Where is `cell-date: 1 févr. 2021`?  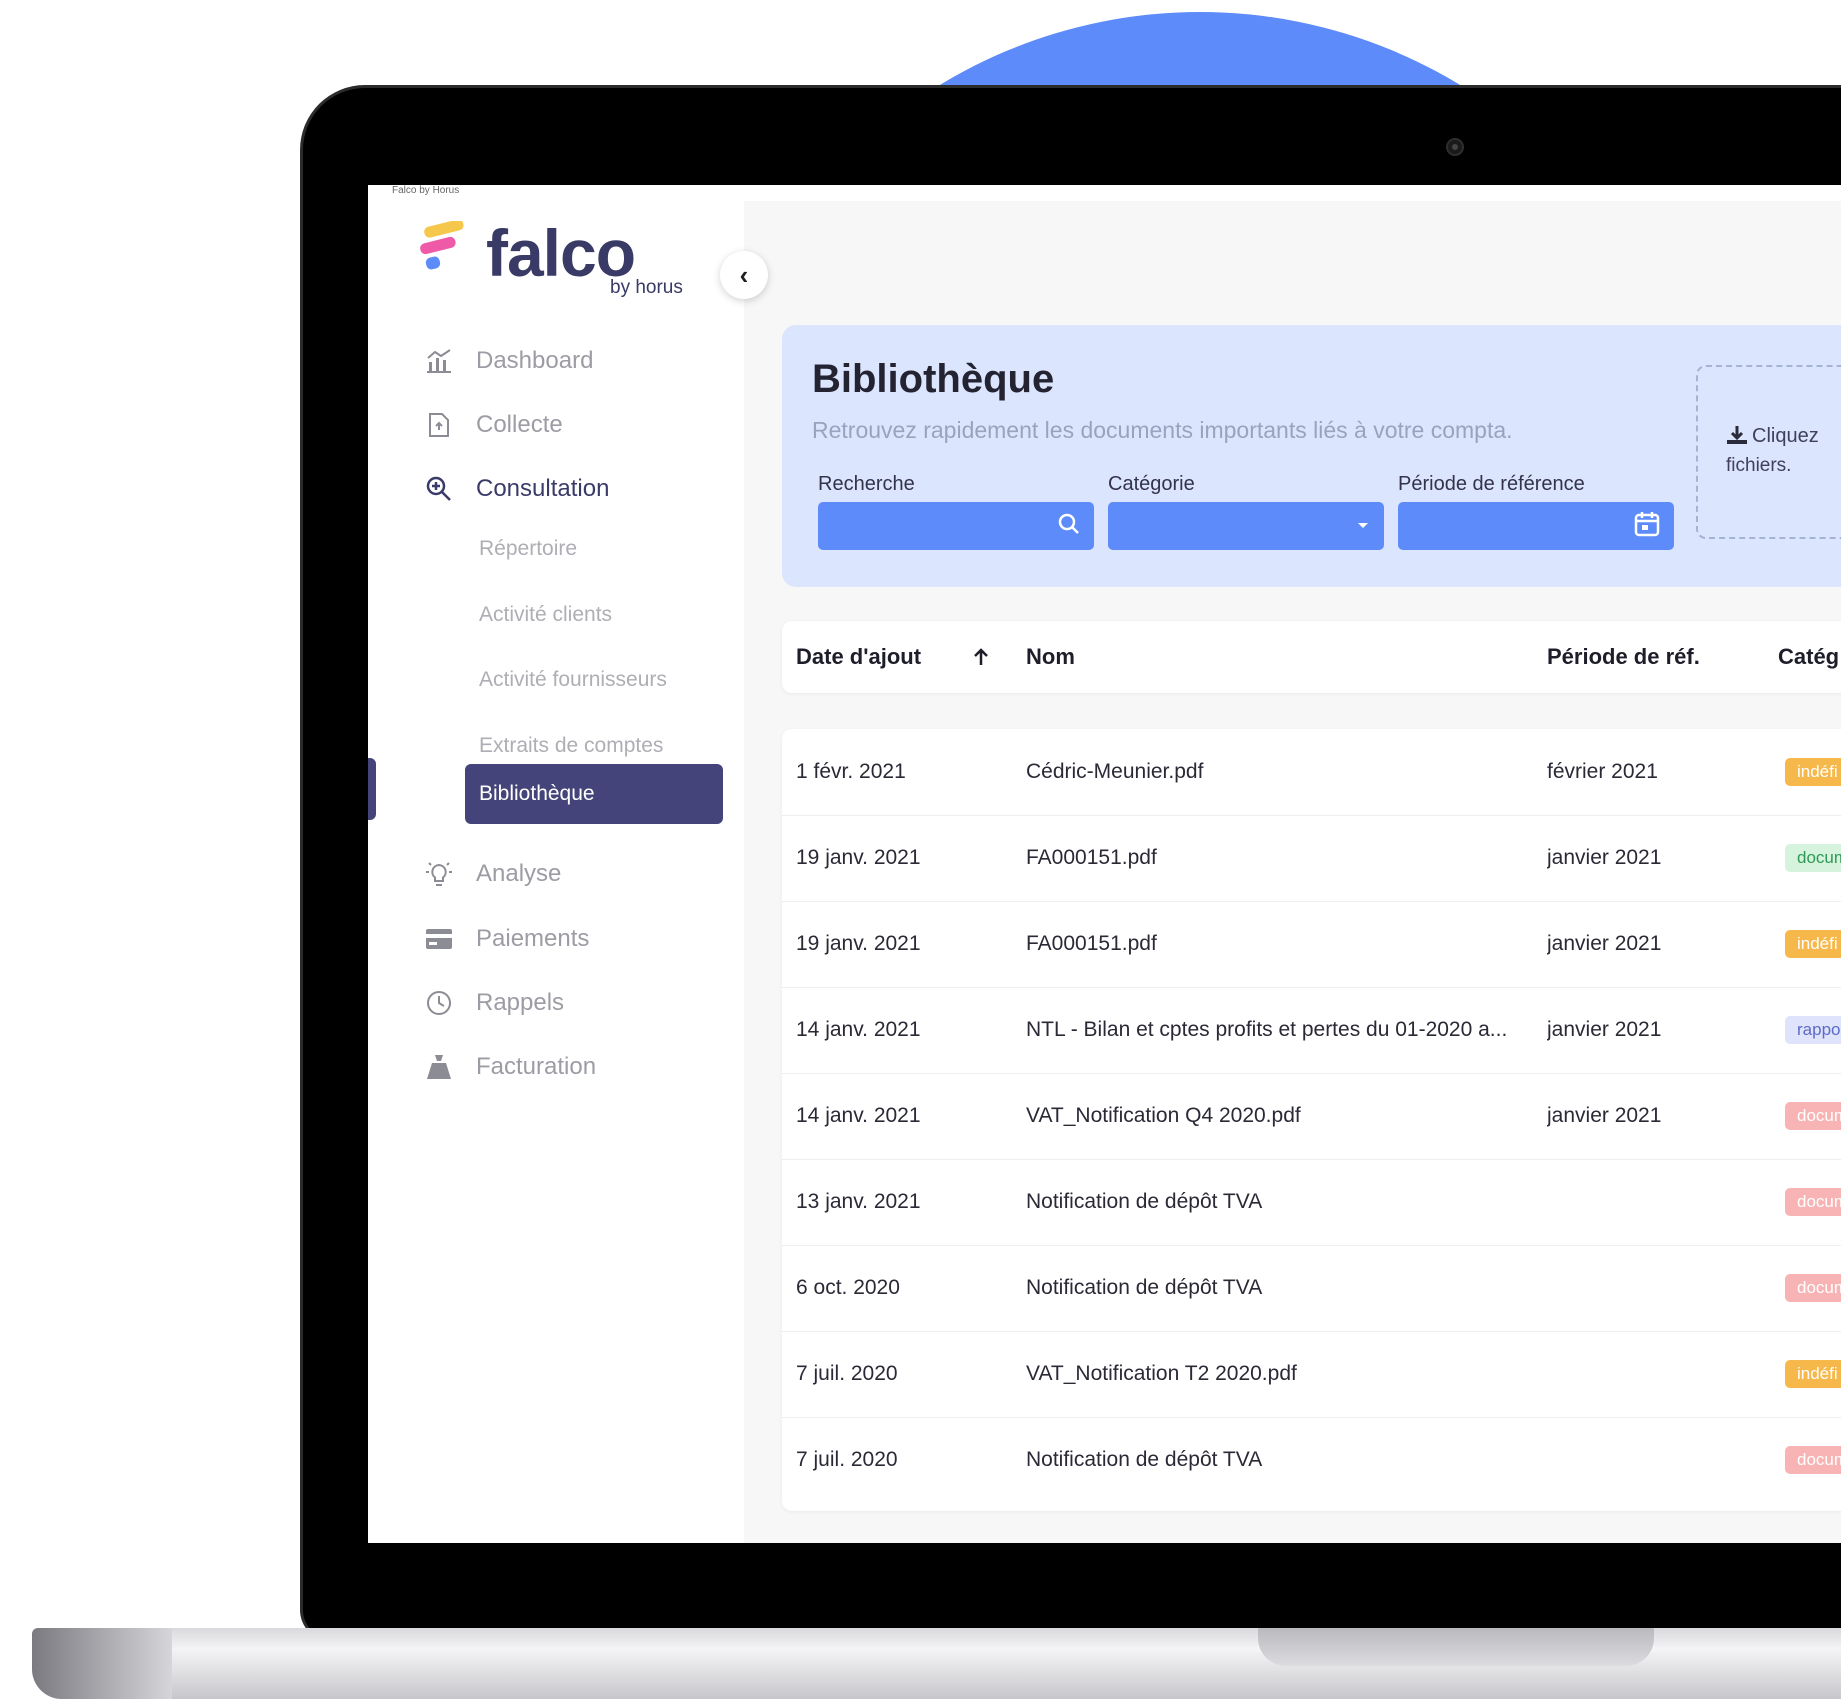 cell-date: 1 févr. 2021 is located at coordinates (851, 771).